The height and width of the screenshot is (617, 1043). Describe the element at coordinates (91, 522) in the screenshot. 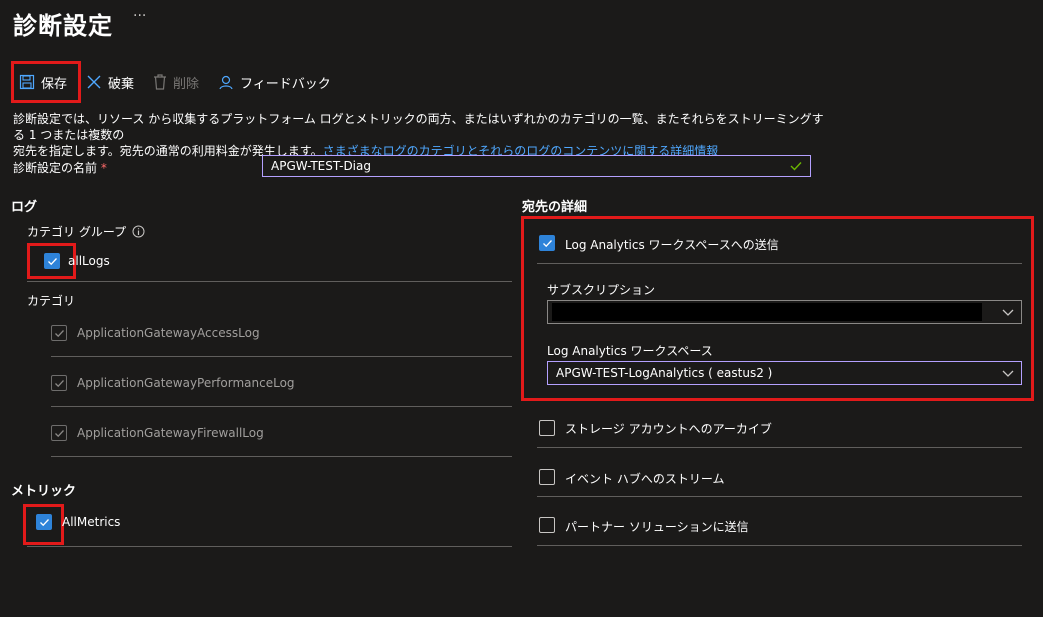

I see `allmetrics-label: AllMetrics` at that location.